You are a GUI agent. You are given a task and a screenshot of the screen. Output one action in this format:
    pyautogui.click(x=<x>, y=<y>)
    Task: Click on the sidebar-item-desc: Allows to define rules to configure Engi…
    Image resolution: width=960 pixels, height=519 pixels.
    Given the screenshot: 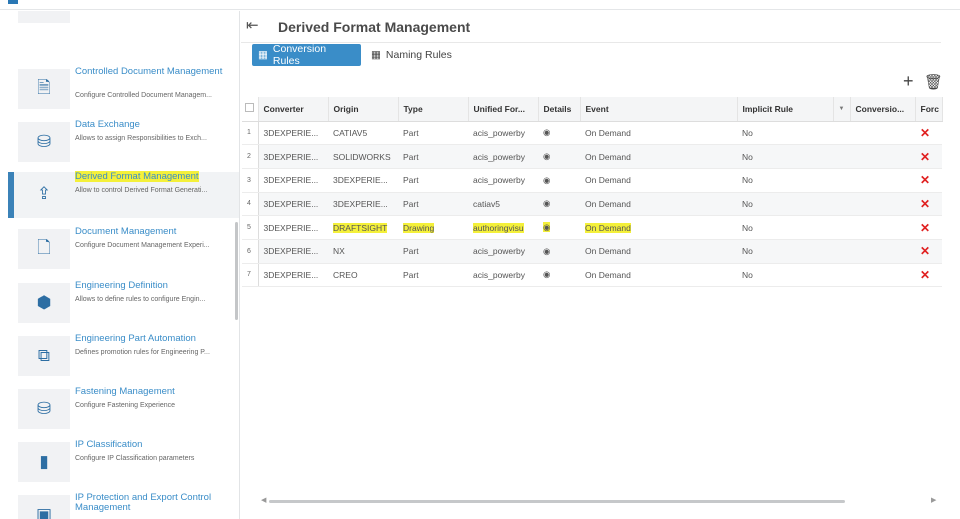 What is the action you would take?
    pyautogui.click(x=140, y=299)
    